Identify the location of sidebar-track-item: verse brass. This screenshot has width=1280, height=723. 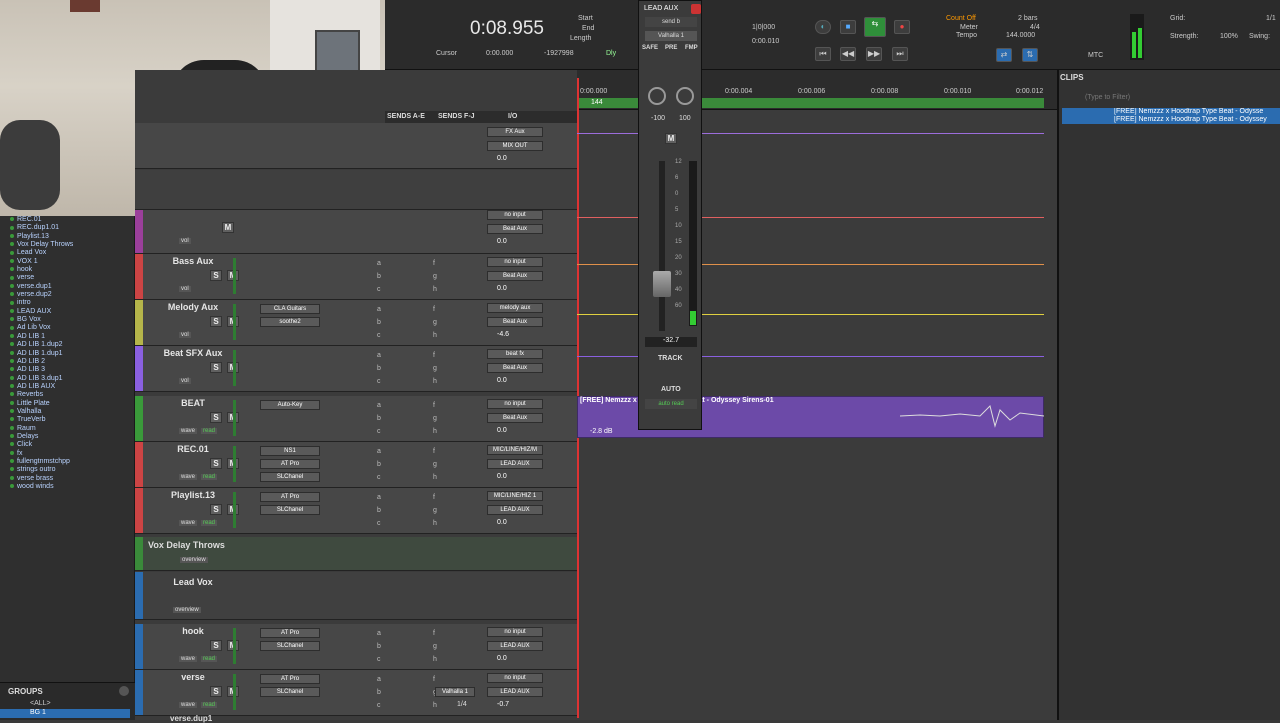
(72, 479).